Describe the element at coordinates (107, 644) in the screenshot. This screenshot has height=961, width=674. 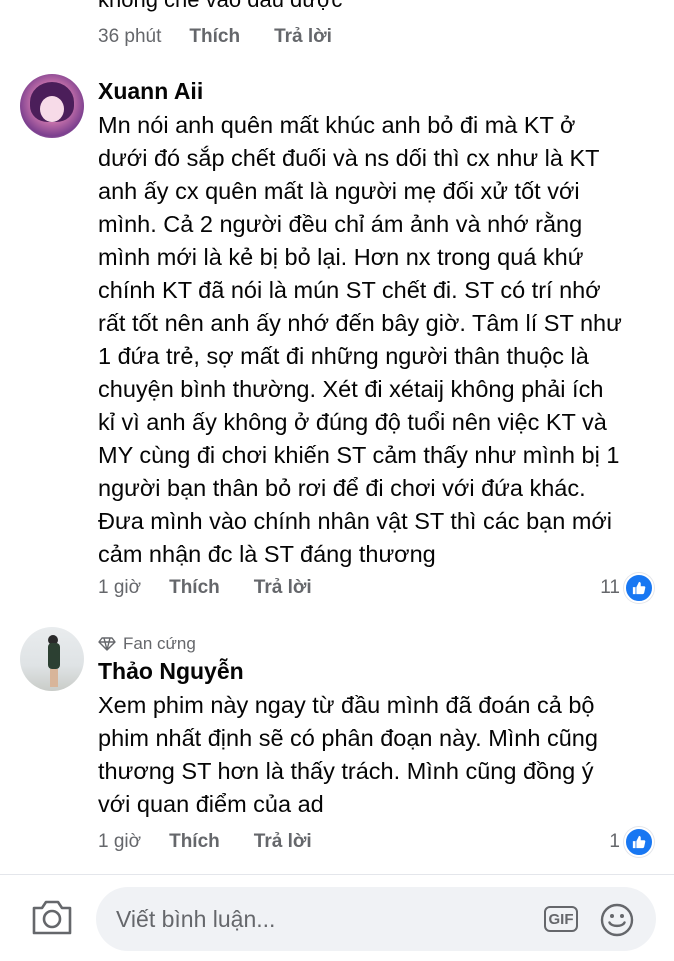
I see `diamond-icon` at that location.